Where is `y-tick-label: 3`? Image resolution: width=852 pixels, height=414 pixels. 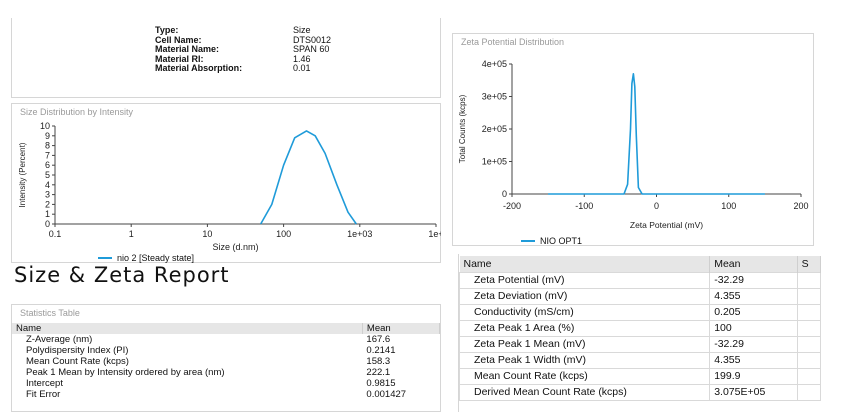
y-tick-label: 3 is located at coordinates (47, 195).